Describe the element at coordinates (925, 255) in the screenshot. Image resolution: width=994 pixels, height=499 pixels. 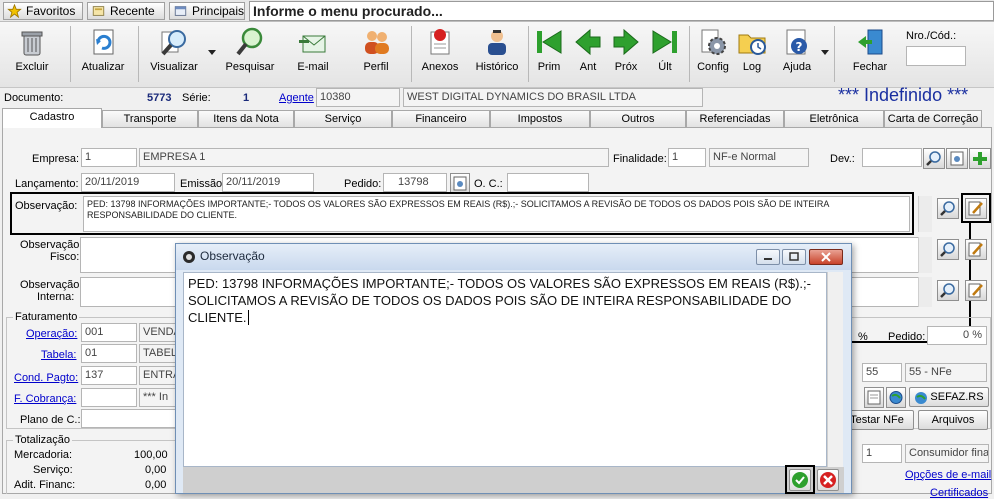
I see `obs-fiscal-scrollbar` at that location.